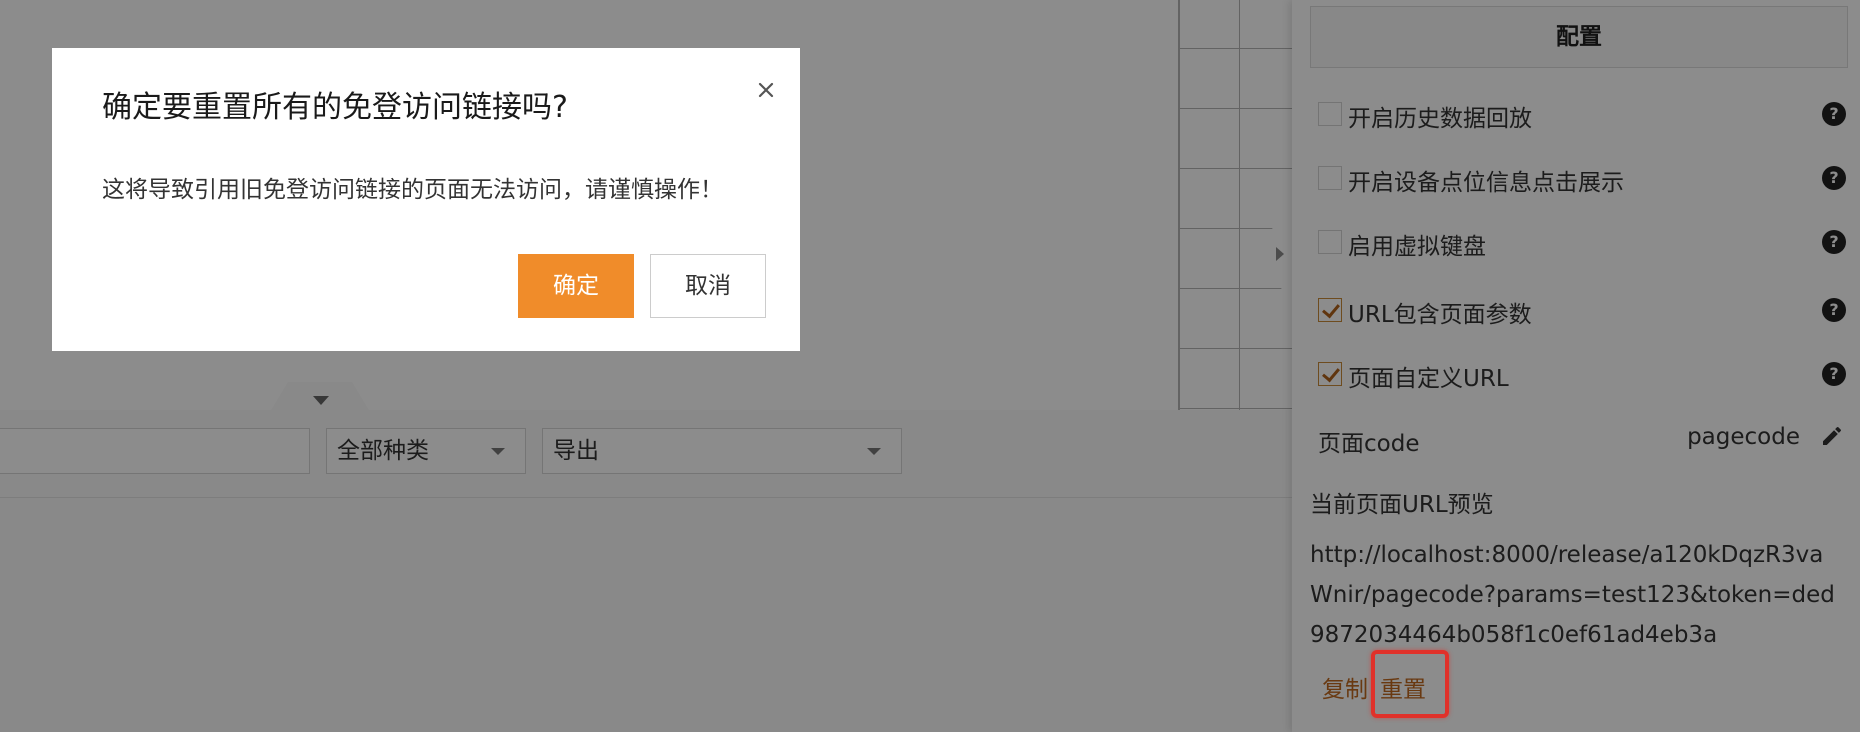 The image size is (1860, 732). What do you see at coordinates (1410, 684) in the screenshot?
I see `reset-link-highlight` at bounding box center [1410, 684].